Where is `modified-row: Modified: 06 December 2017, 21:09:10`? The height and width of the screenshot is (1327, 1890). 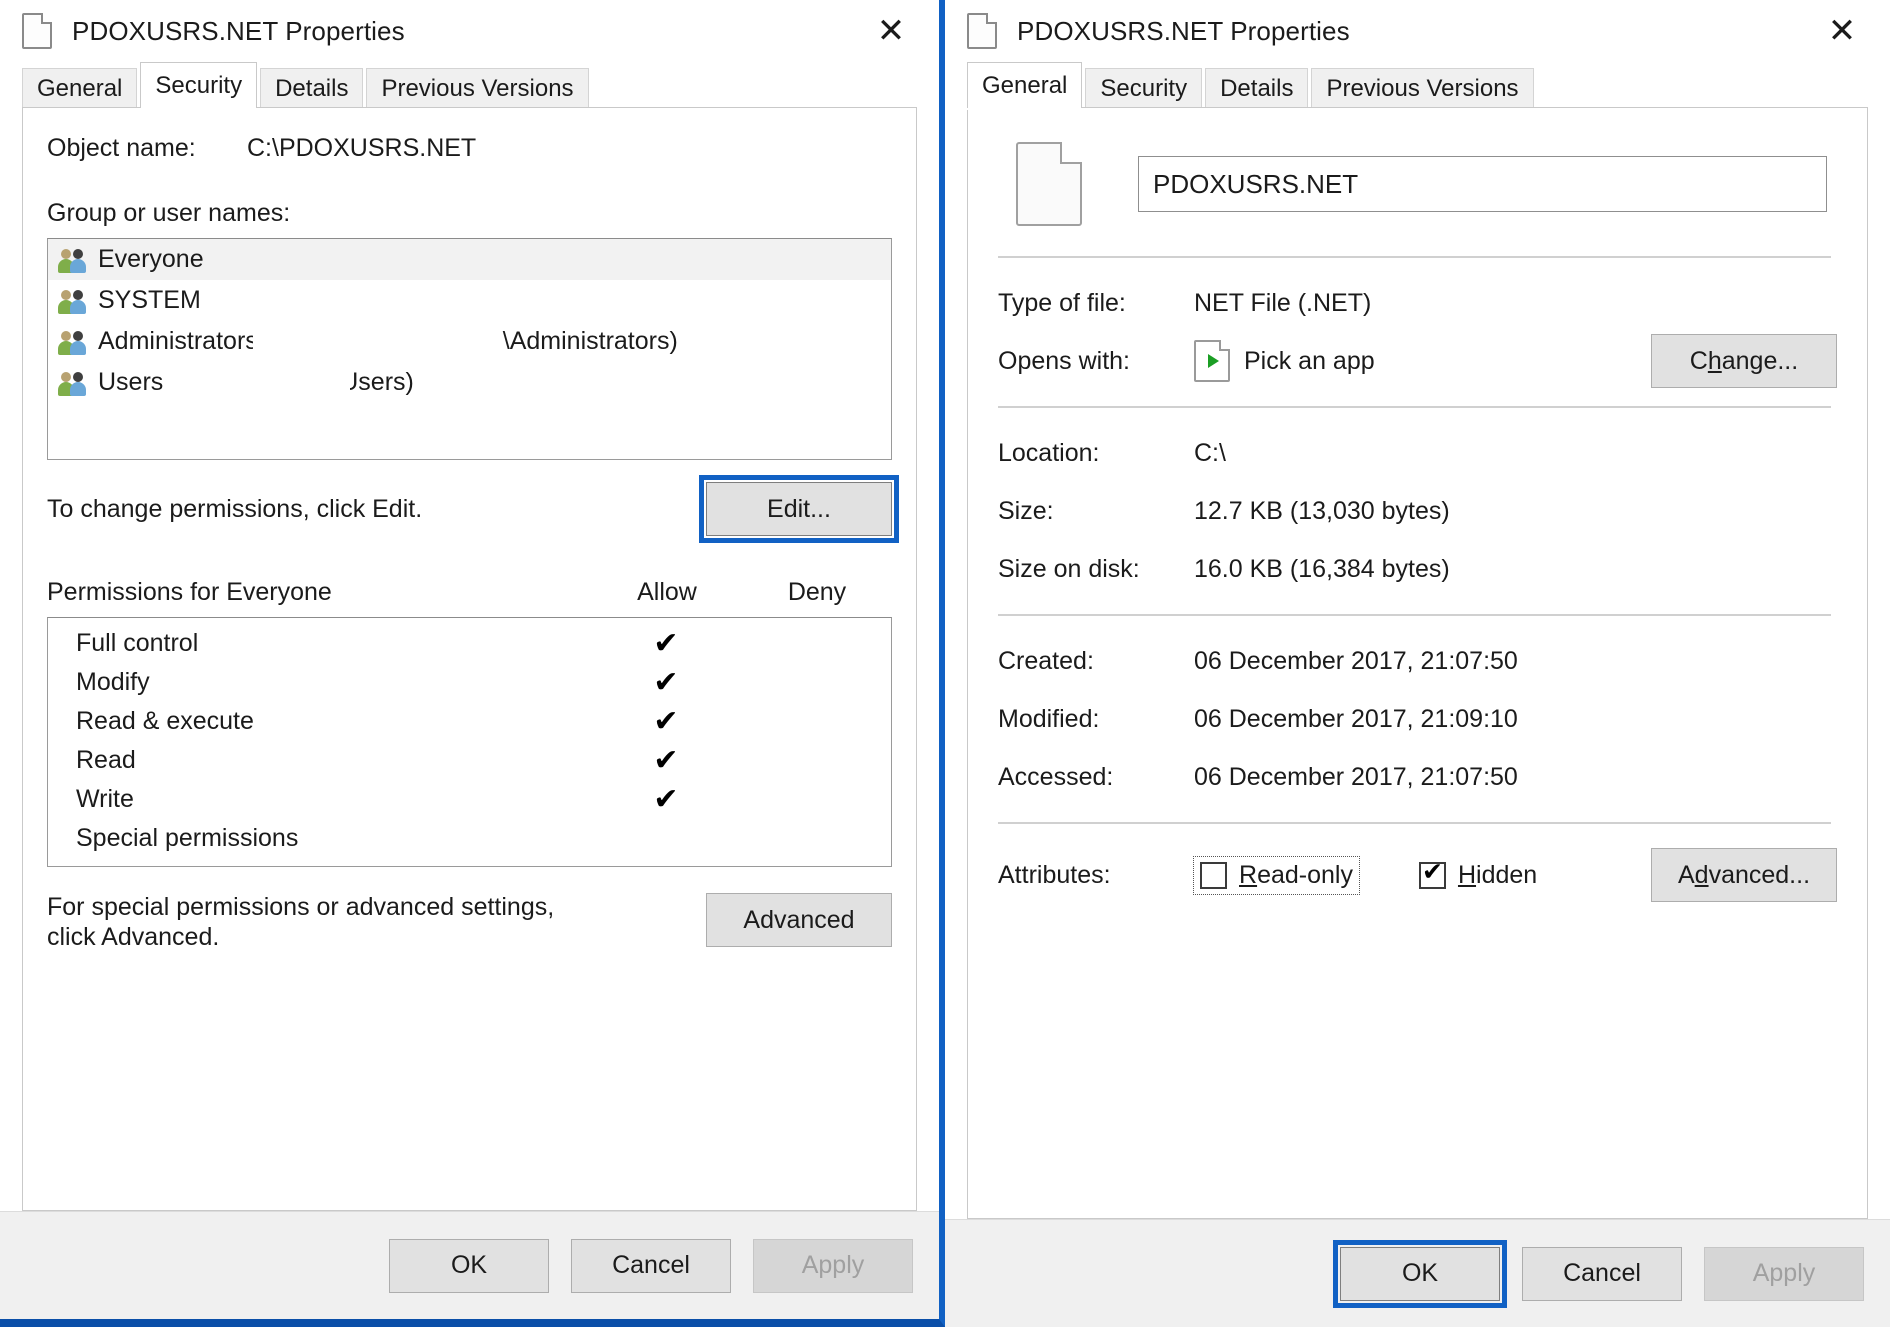 modified-row: Modified: 06 December 2017, 21:09:10 is located at coordinates (1417, 719).